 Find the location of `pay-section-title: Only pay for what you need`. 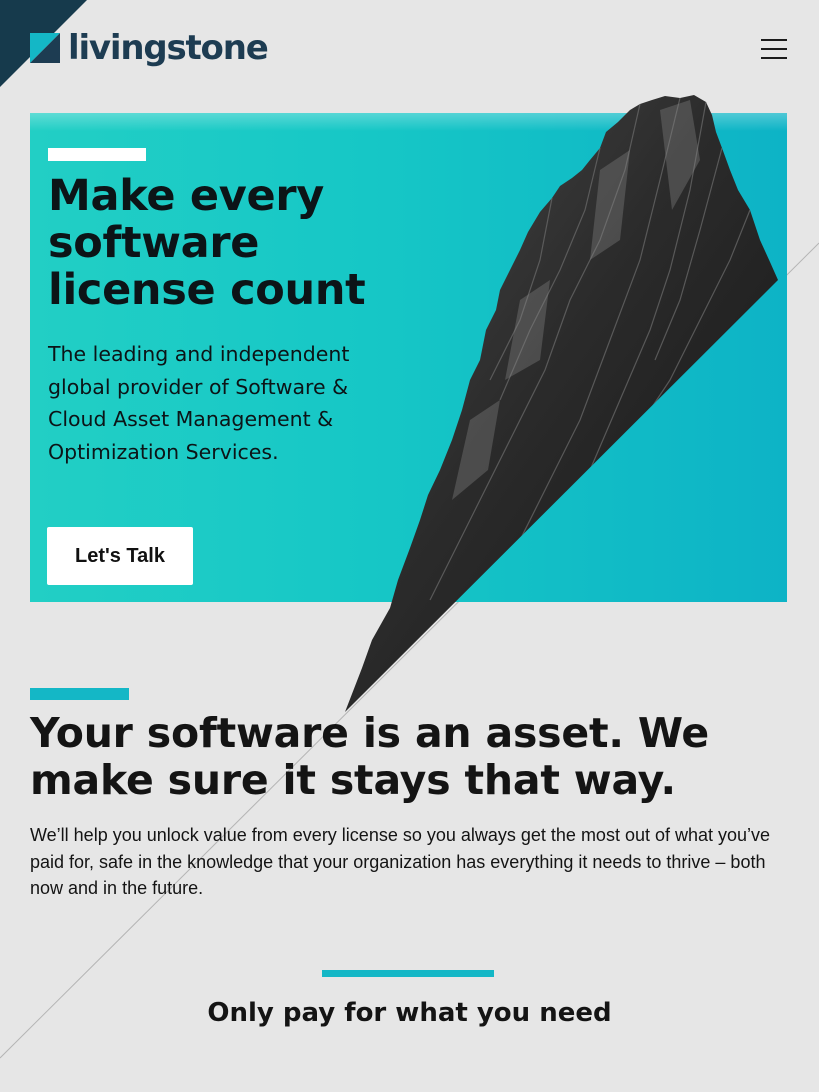

pay-section-title: Only pay for what you need is located at coordinates (409, 1013).